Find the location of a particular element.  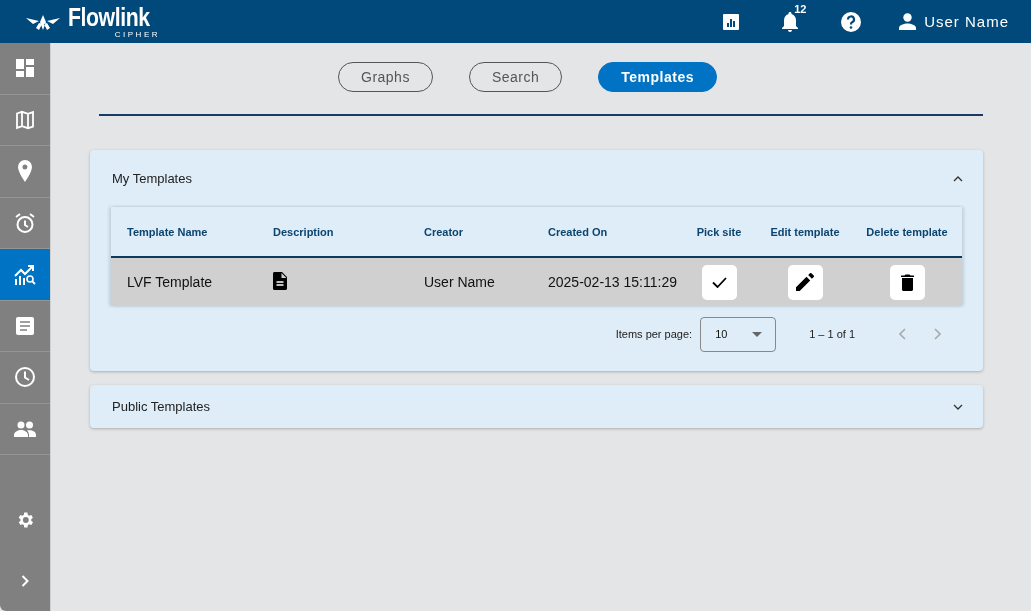

people-icon is located at coordinates (25, 428).